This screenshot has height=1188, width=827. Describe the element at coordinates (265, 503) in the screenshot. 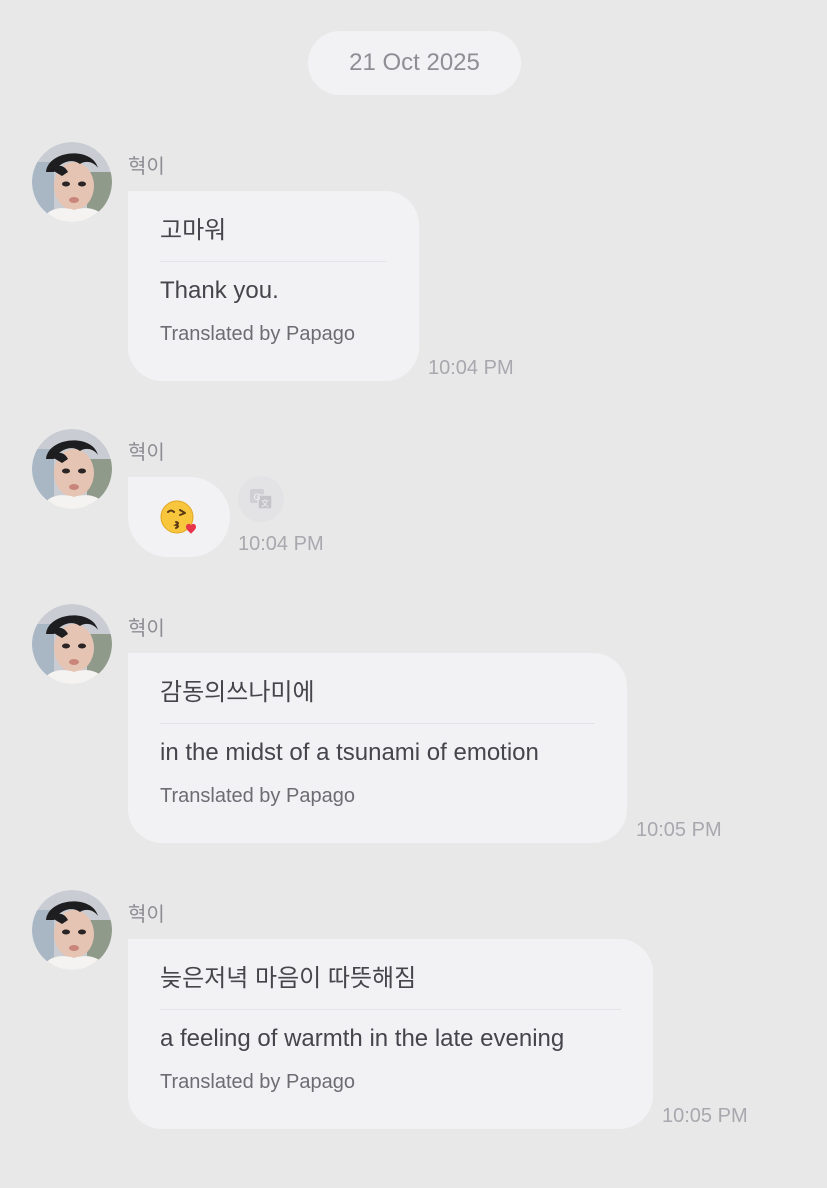

I see `svg-text: 文` at that location.